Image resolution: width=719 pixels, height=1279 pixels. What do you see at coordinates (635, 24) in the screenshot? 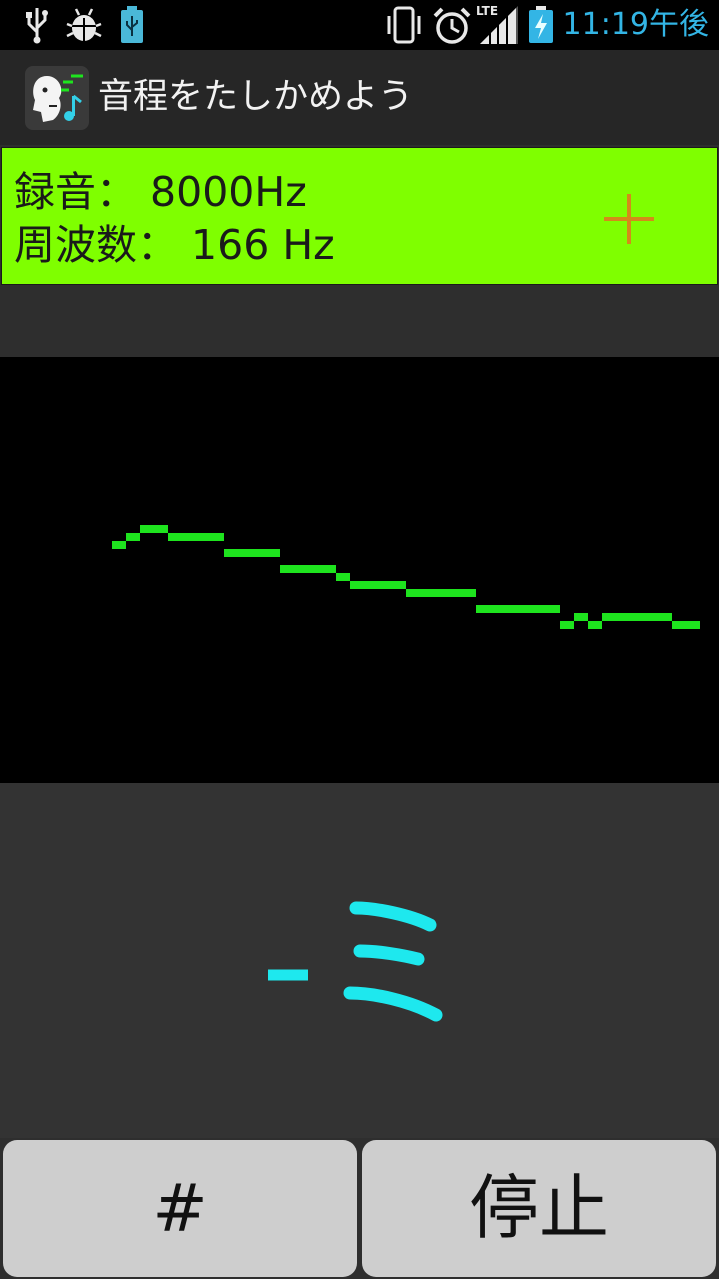
I see `status-clock: 11:19午後` at bounding box center [635, 24].